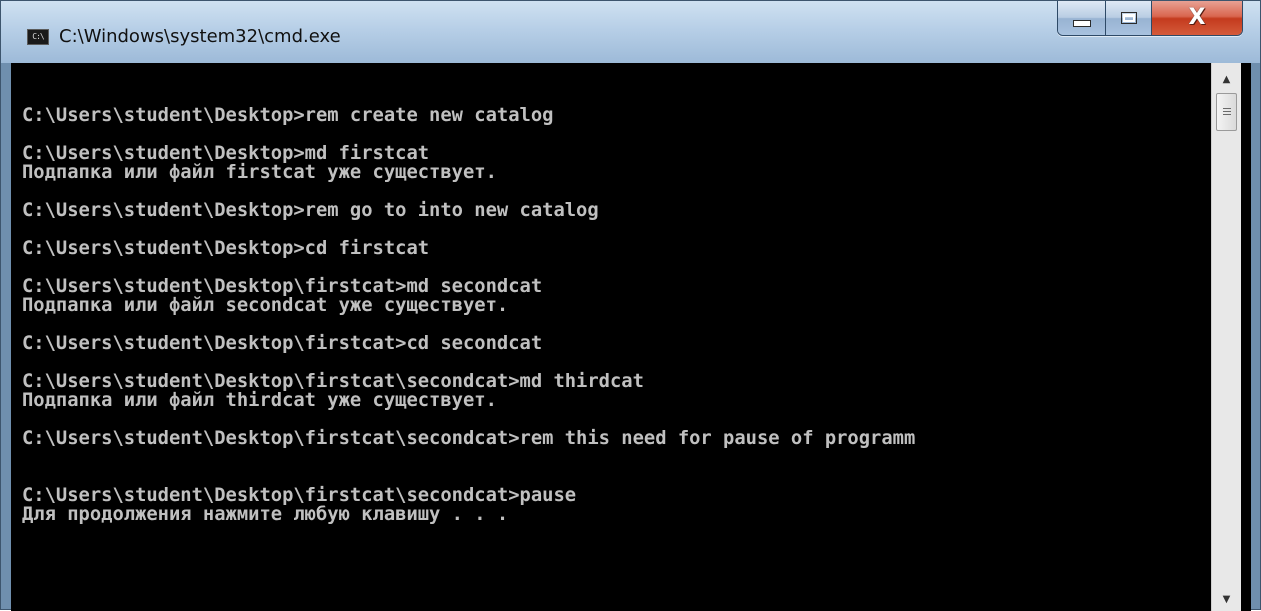 This screenshot has height=611, width=1261. Describe the element at coordinates (1081, 23) in the screenshot. I see `minimize-icon` at that location.